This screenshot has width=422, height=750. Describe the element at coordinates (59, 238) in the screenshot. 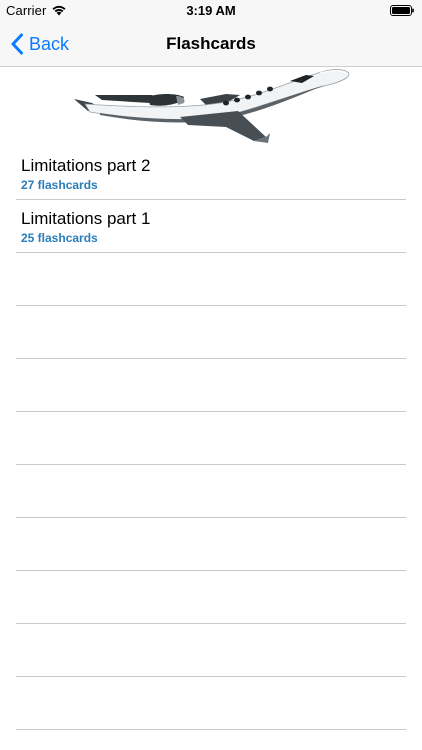

I see `deck-card-count: 25 flashcards` at that location.